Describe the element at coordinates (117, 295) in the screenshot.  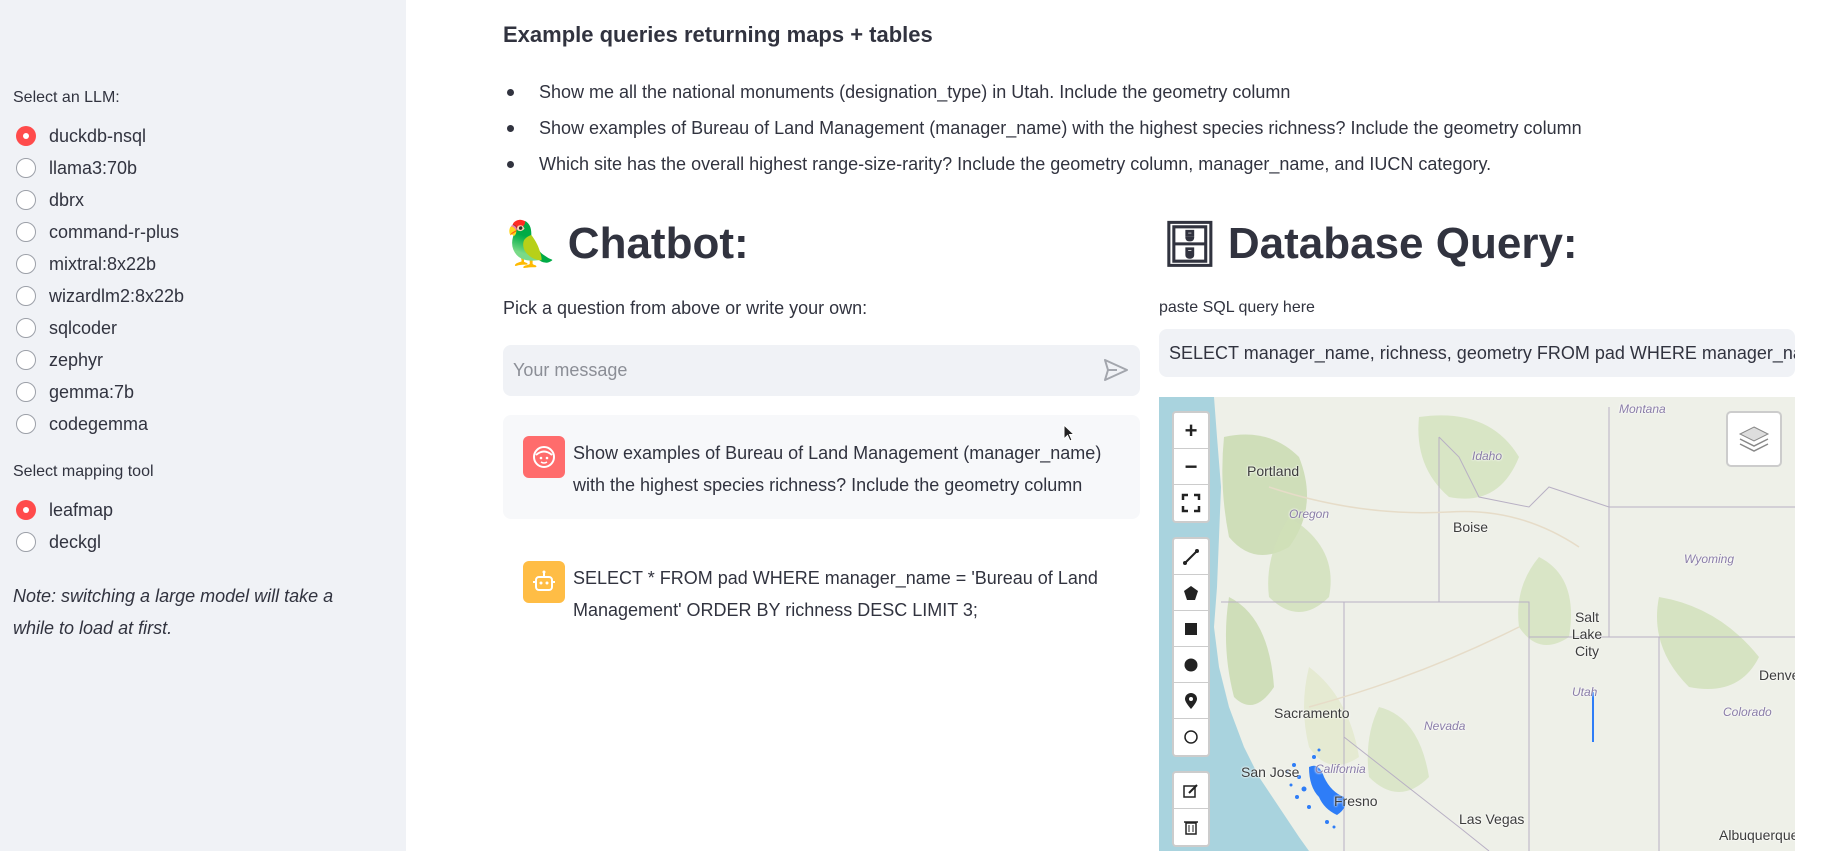
I see `llm-option-label: wizardlm2:8x22b` at that location.